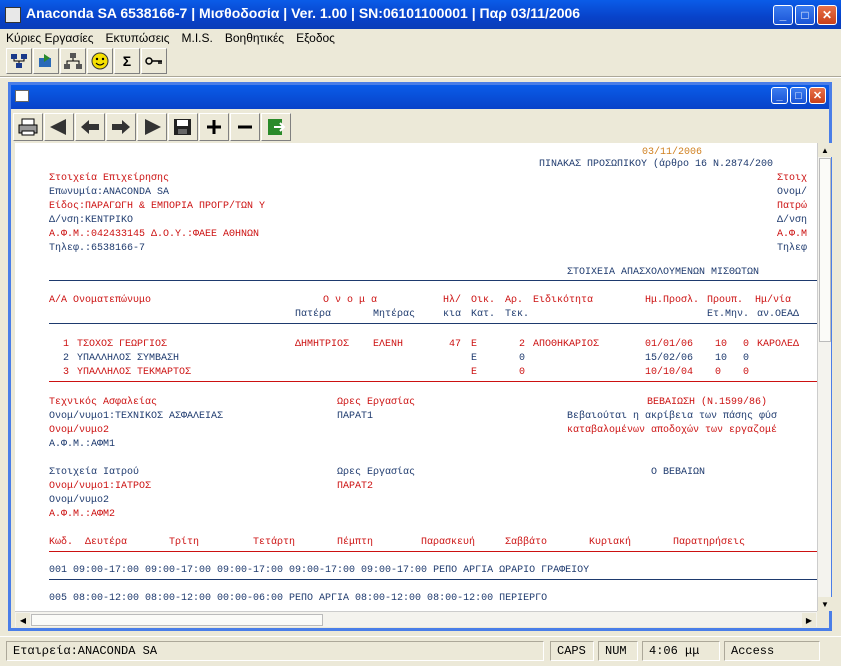  I want to click on doctor-name2: Ονομ/νυμο2, so click(79, 500).